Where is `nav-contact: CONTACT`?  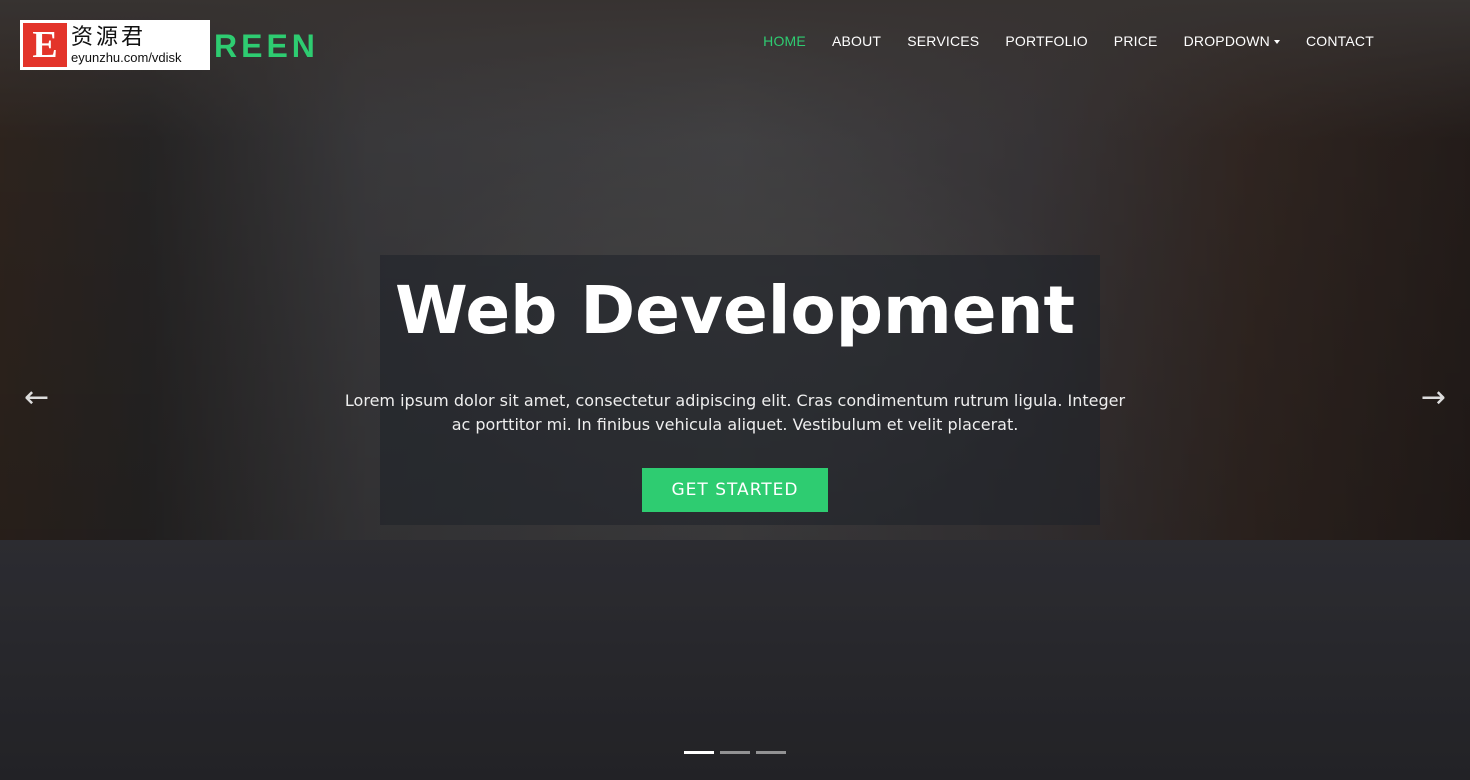
nav-contact: CONTACT is located at coordinates (1340, 41).